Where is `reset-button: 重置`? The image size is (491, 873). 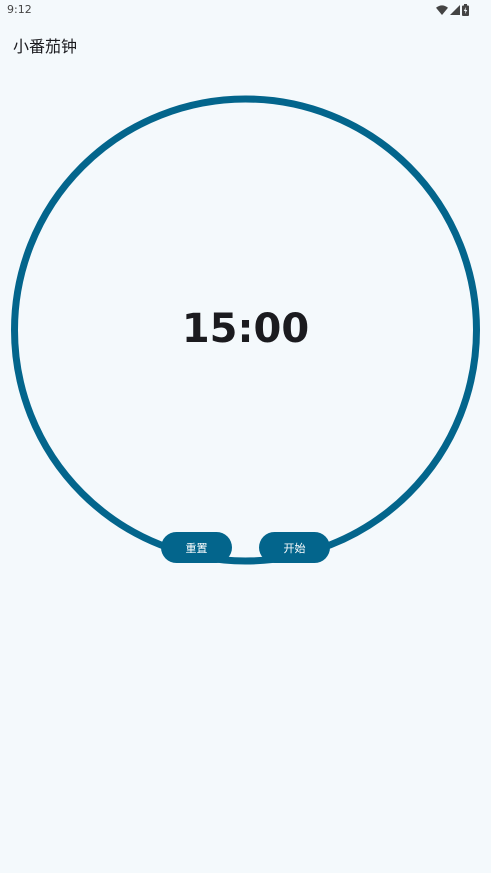
reset-button: 重置 is located at coordinates (196, 547).